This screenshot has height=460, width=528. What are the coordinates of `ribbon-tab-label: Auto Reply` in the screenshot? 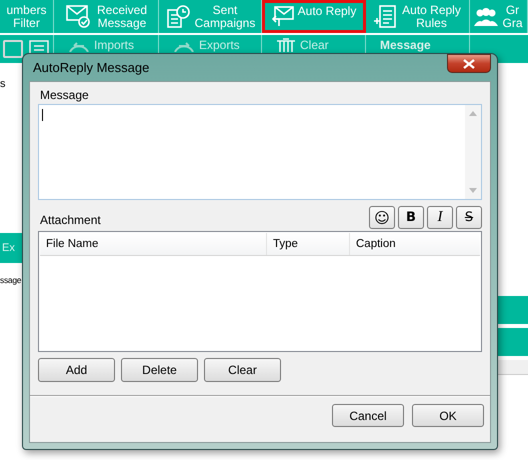 It's located at (327, 11).